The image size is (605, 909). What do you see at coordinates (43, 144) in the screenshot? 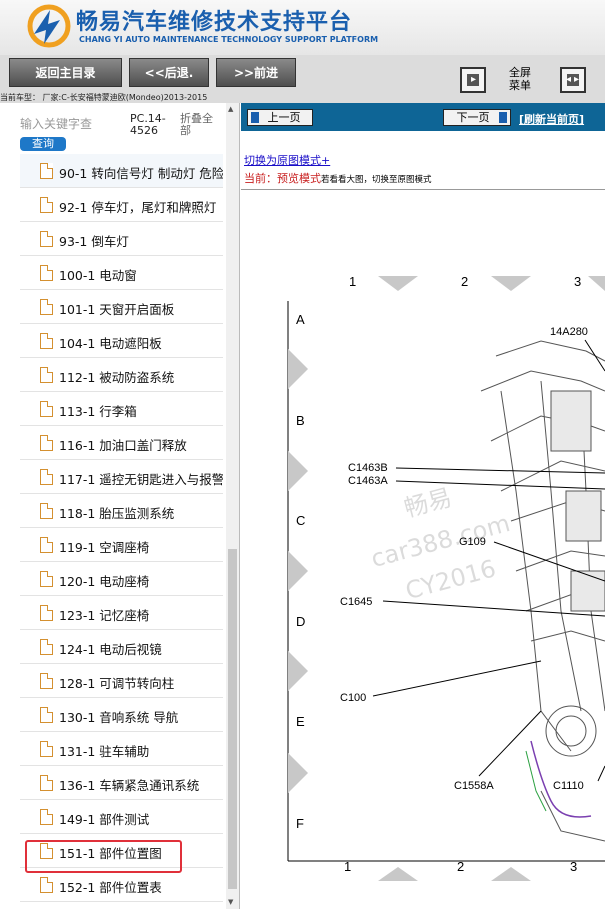
I see `search-button: 查询` at bounding box center [43, 144].